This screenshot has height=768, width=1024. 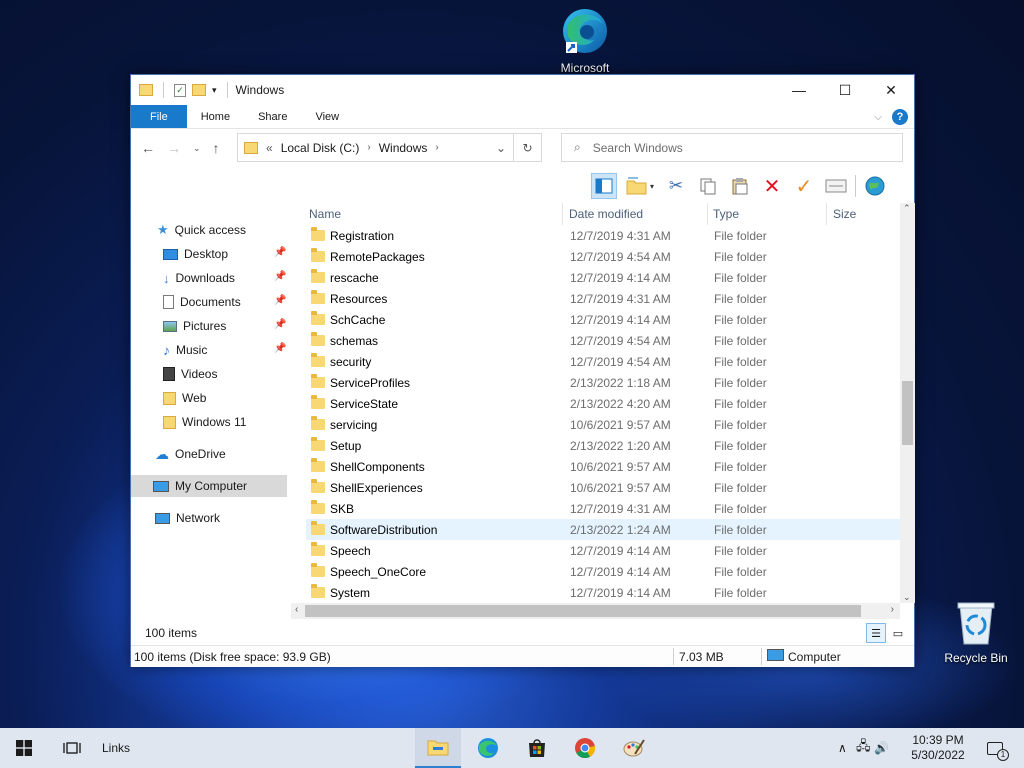 What do you see at coordinates (603, 403) in the screenshot?
I see `table-row: ServiceState 2/13/2022 4:20 AM File folder` at bounding box center [603, 403].